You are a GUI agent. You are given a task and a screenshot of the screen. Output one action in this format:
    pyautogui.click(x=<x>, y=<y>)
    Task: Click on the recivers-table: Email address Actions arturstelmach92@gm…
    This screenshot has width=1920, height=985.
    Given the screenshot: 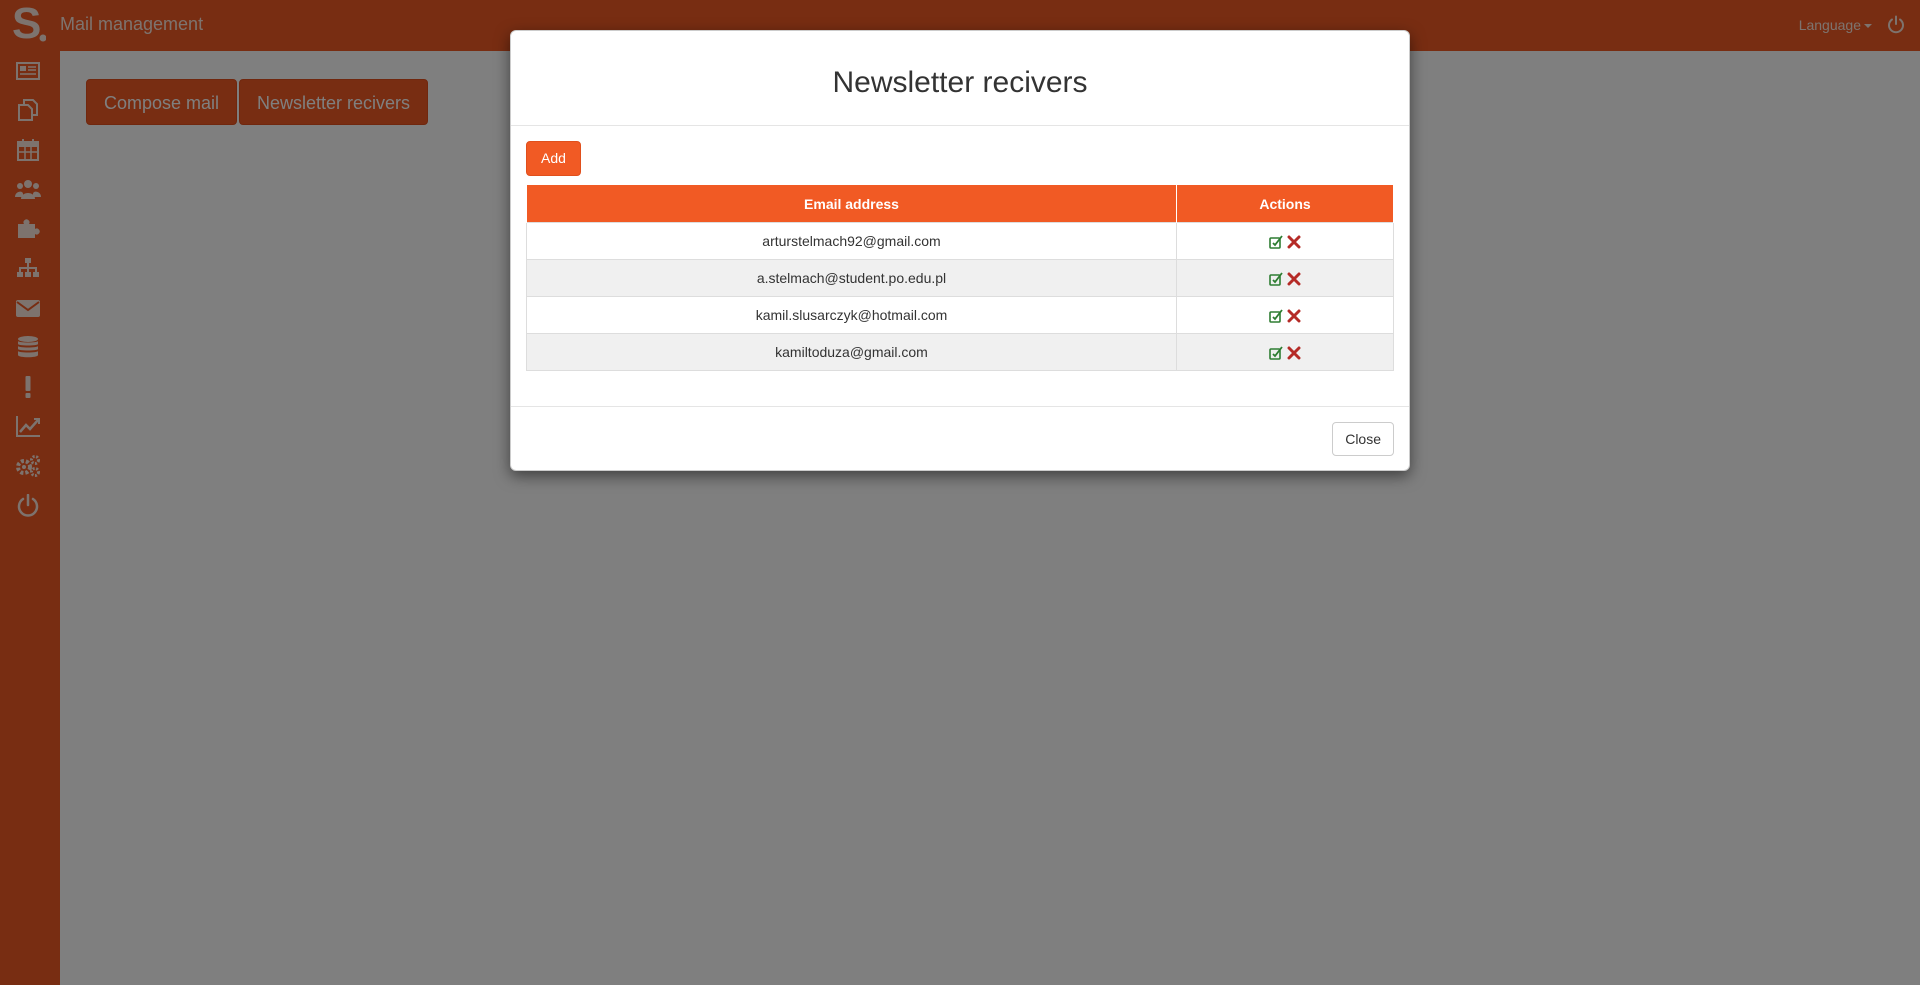 What is the action you would take?
    pyautogui.click(x=960, y=277)
    